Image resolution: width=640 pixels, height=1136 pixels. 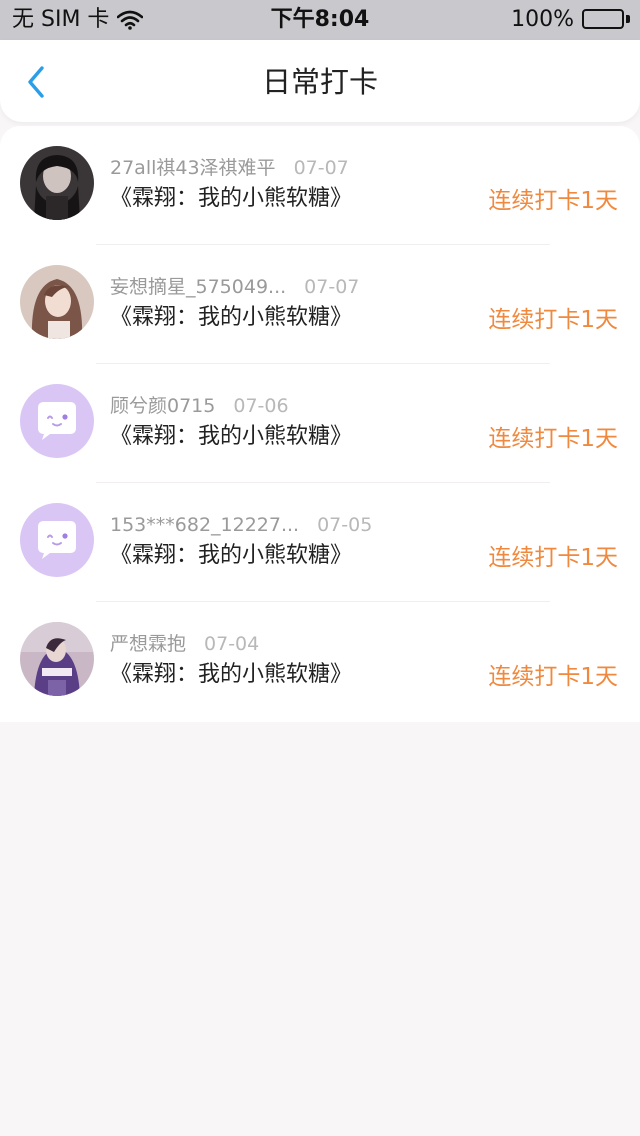 I want to click on username: 27all祺43泽祺难平 07-07, so click(x=229, y=168).